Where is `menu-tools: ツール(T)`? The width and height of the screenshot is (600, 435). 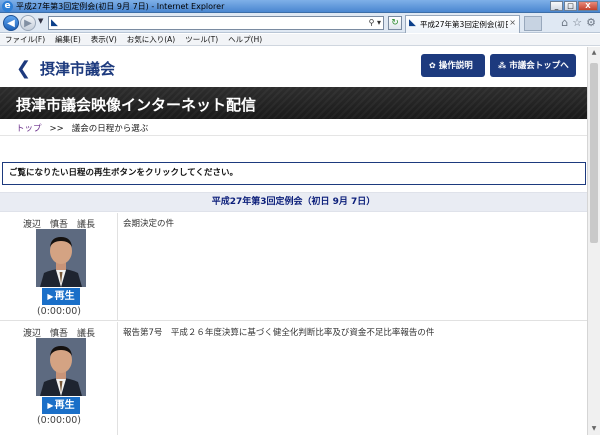
menu-tools: ツール(T) is located at coordinates (201, 39).